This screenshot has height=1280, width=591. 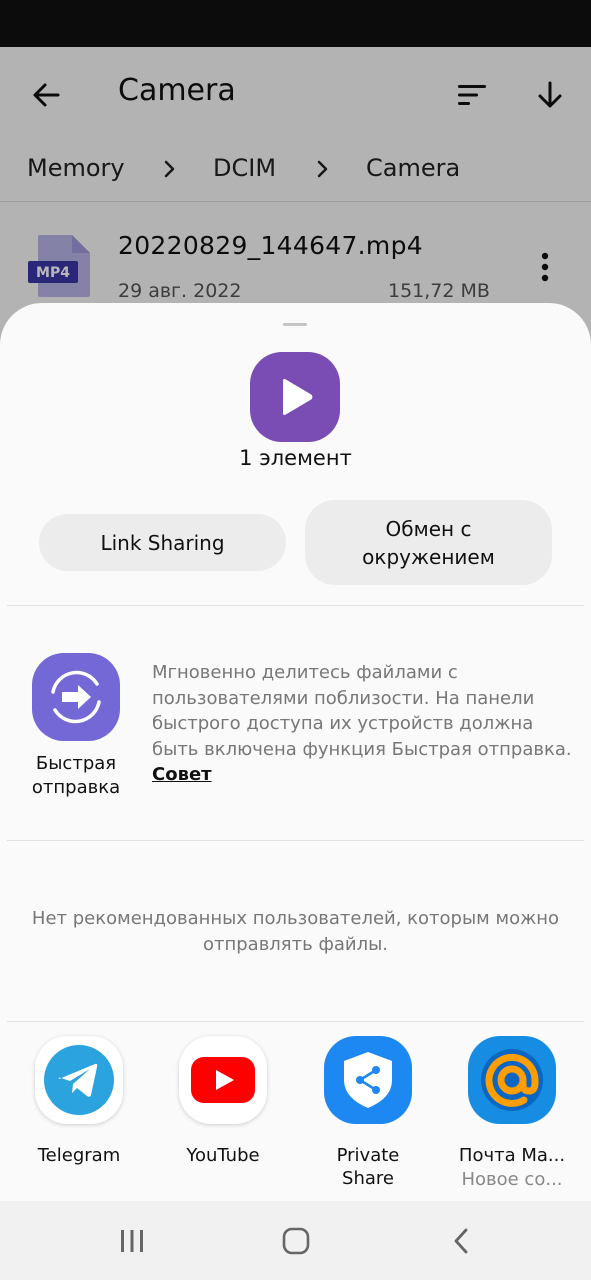 I want to click on quick-share-button, so click(x=76, y=697).